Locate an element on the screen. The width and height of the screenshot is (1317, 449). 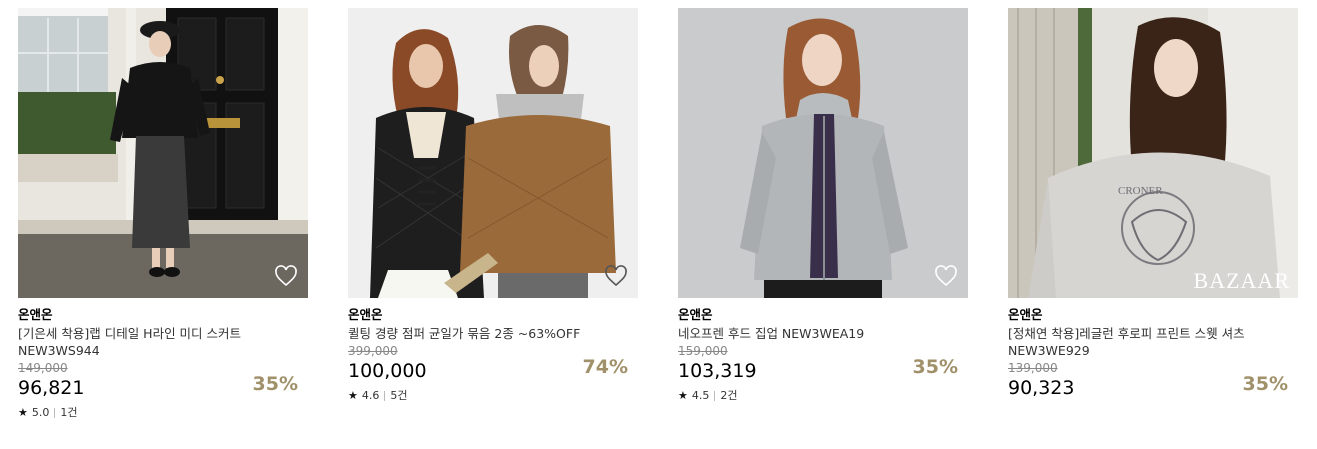
sale-price: 90,323 is located at coordinates (1041, 388).